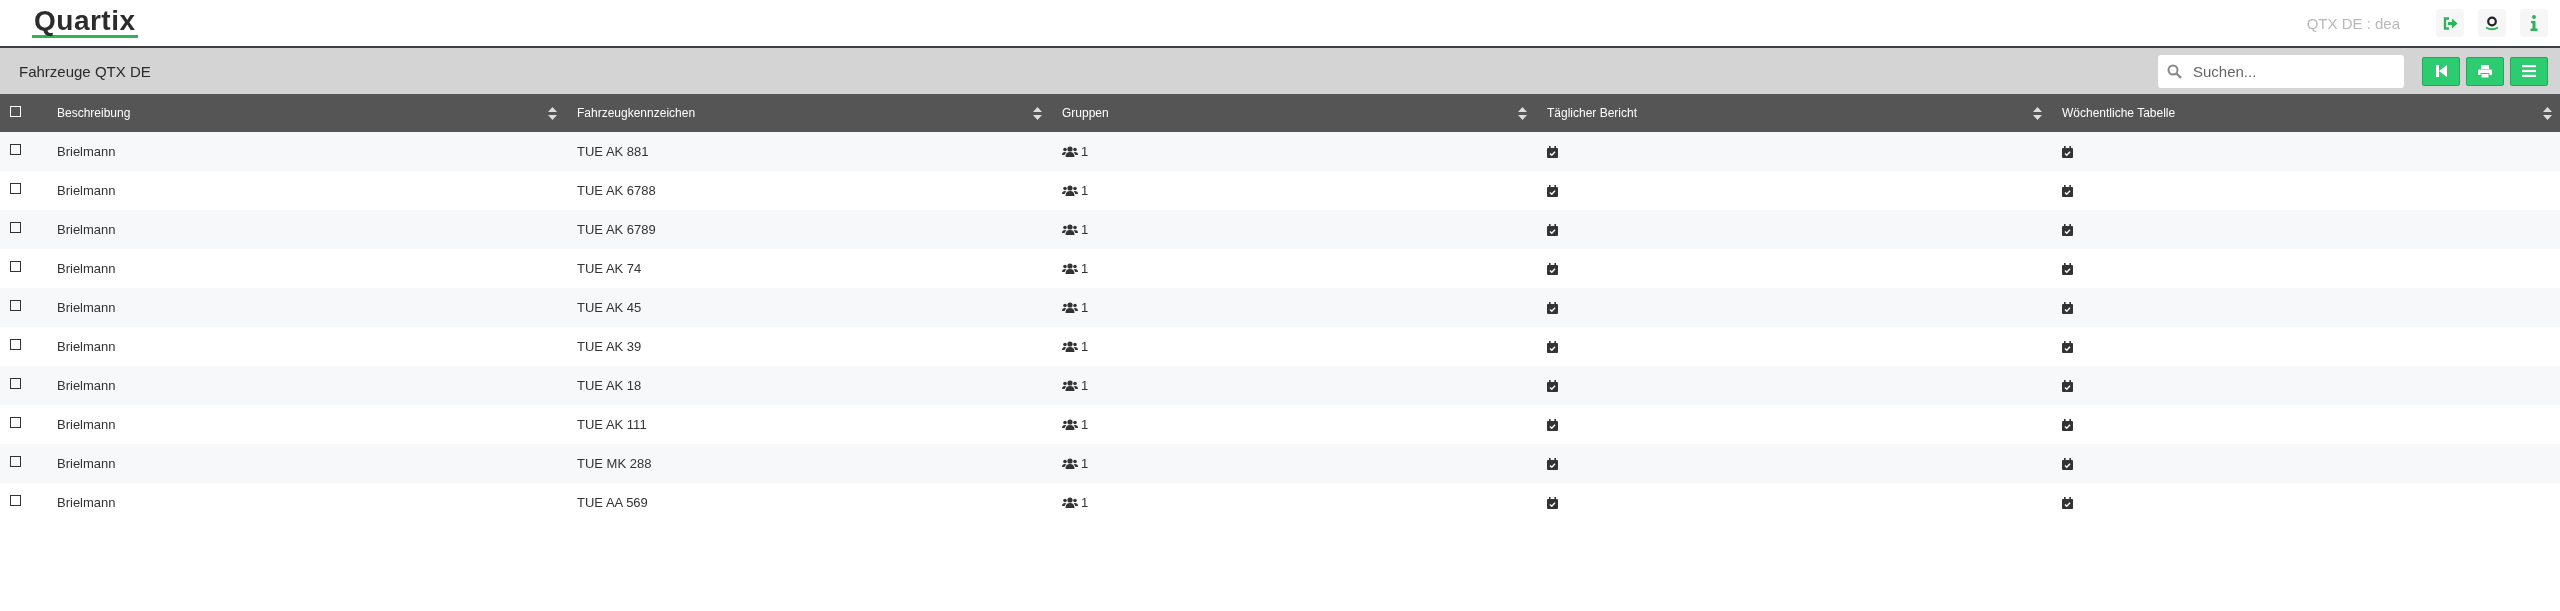 This screenshot has height=611, width=2560. Describe the element at coordinates (15, 111) in the screenshot. I see `select-all-checkbox` at that location.